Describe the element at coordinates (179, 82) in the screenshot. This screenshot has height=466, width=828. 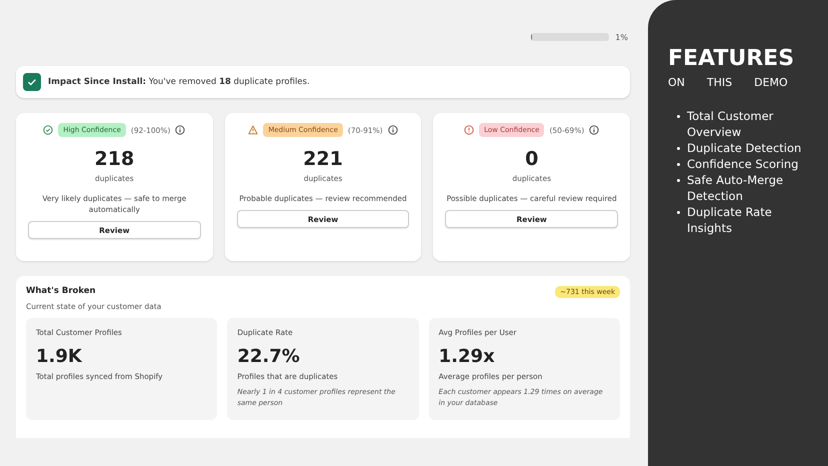
I see `impact-message: Impact Since Install: You've removed 18 duplicate profiles.` at that location.